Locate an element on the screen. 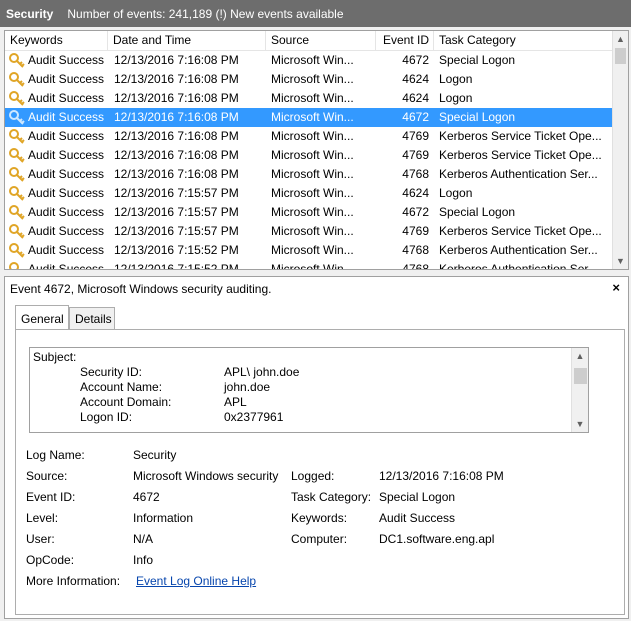 This screenshot has height=621, width=631. tab-details: Details is located at coordinates (92, 318).